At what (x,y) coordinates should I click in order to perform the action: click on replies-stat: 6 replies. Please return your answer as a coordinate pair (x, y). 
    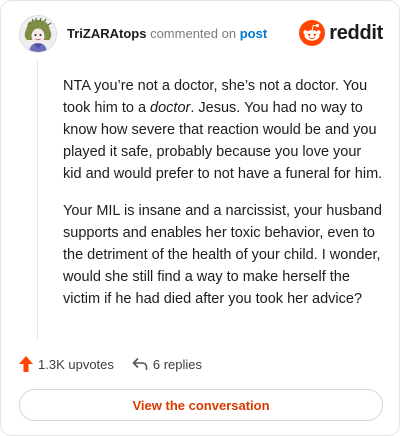
    Looking at the image, I should click on (167, 364).